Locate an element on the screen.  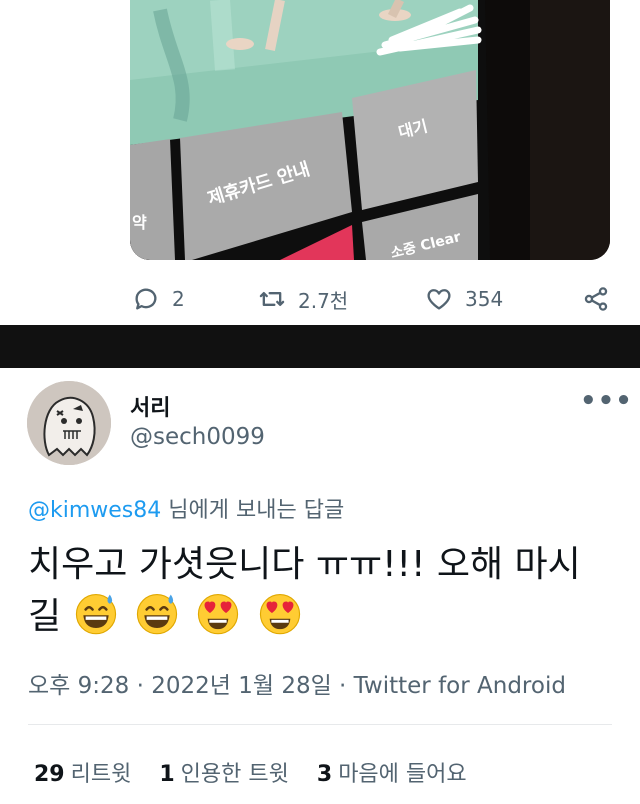
ghost-avatar-icon is located at coordinates (69, 423).